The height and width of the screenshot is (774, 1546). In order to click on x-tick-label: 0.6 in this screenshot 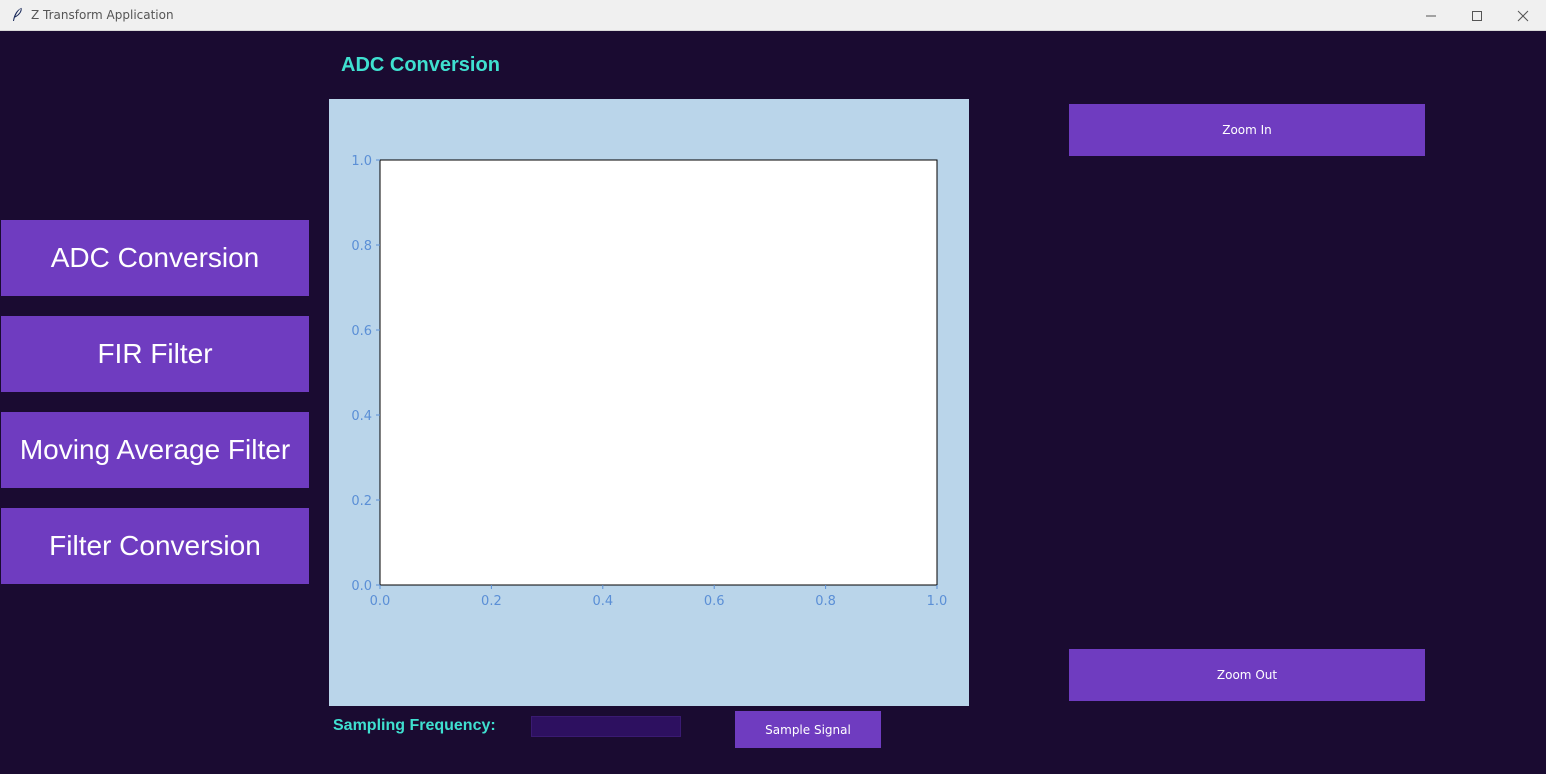, I will do `click(714, 601)`.